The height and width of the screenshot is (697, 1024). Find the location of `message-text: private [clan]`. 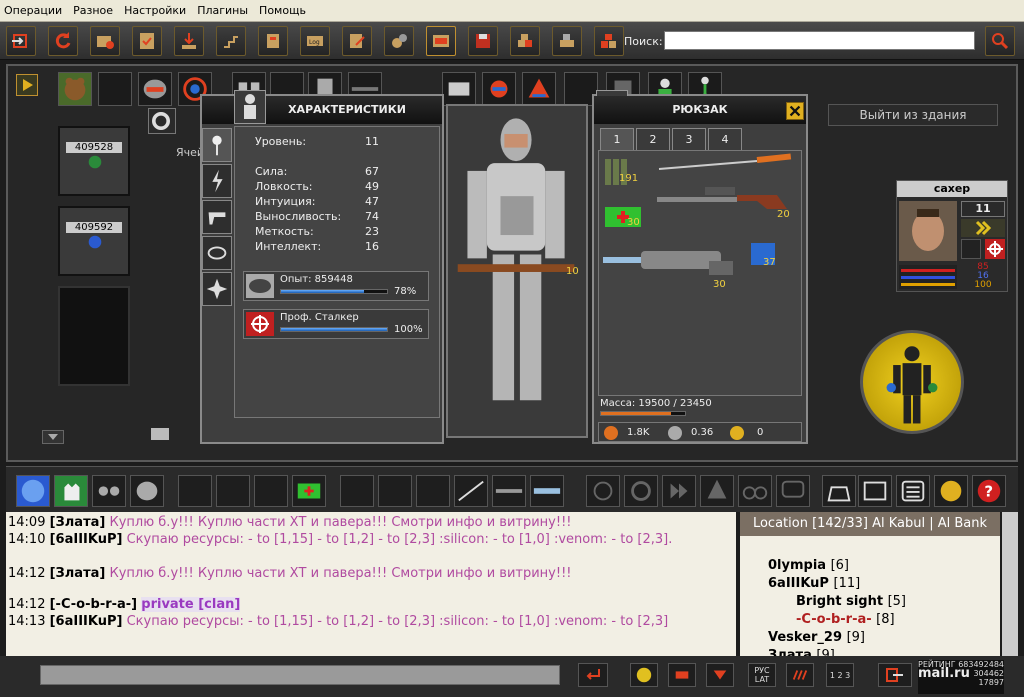

message-text: private [clan] is located at coordinates (191, 604).